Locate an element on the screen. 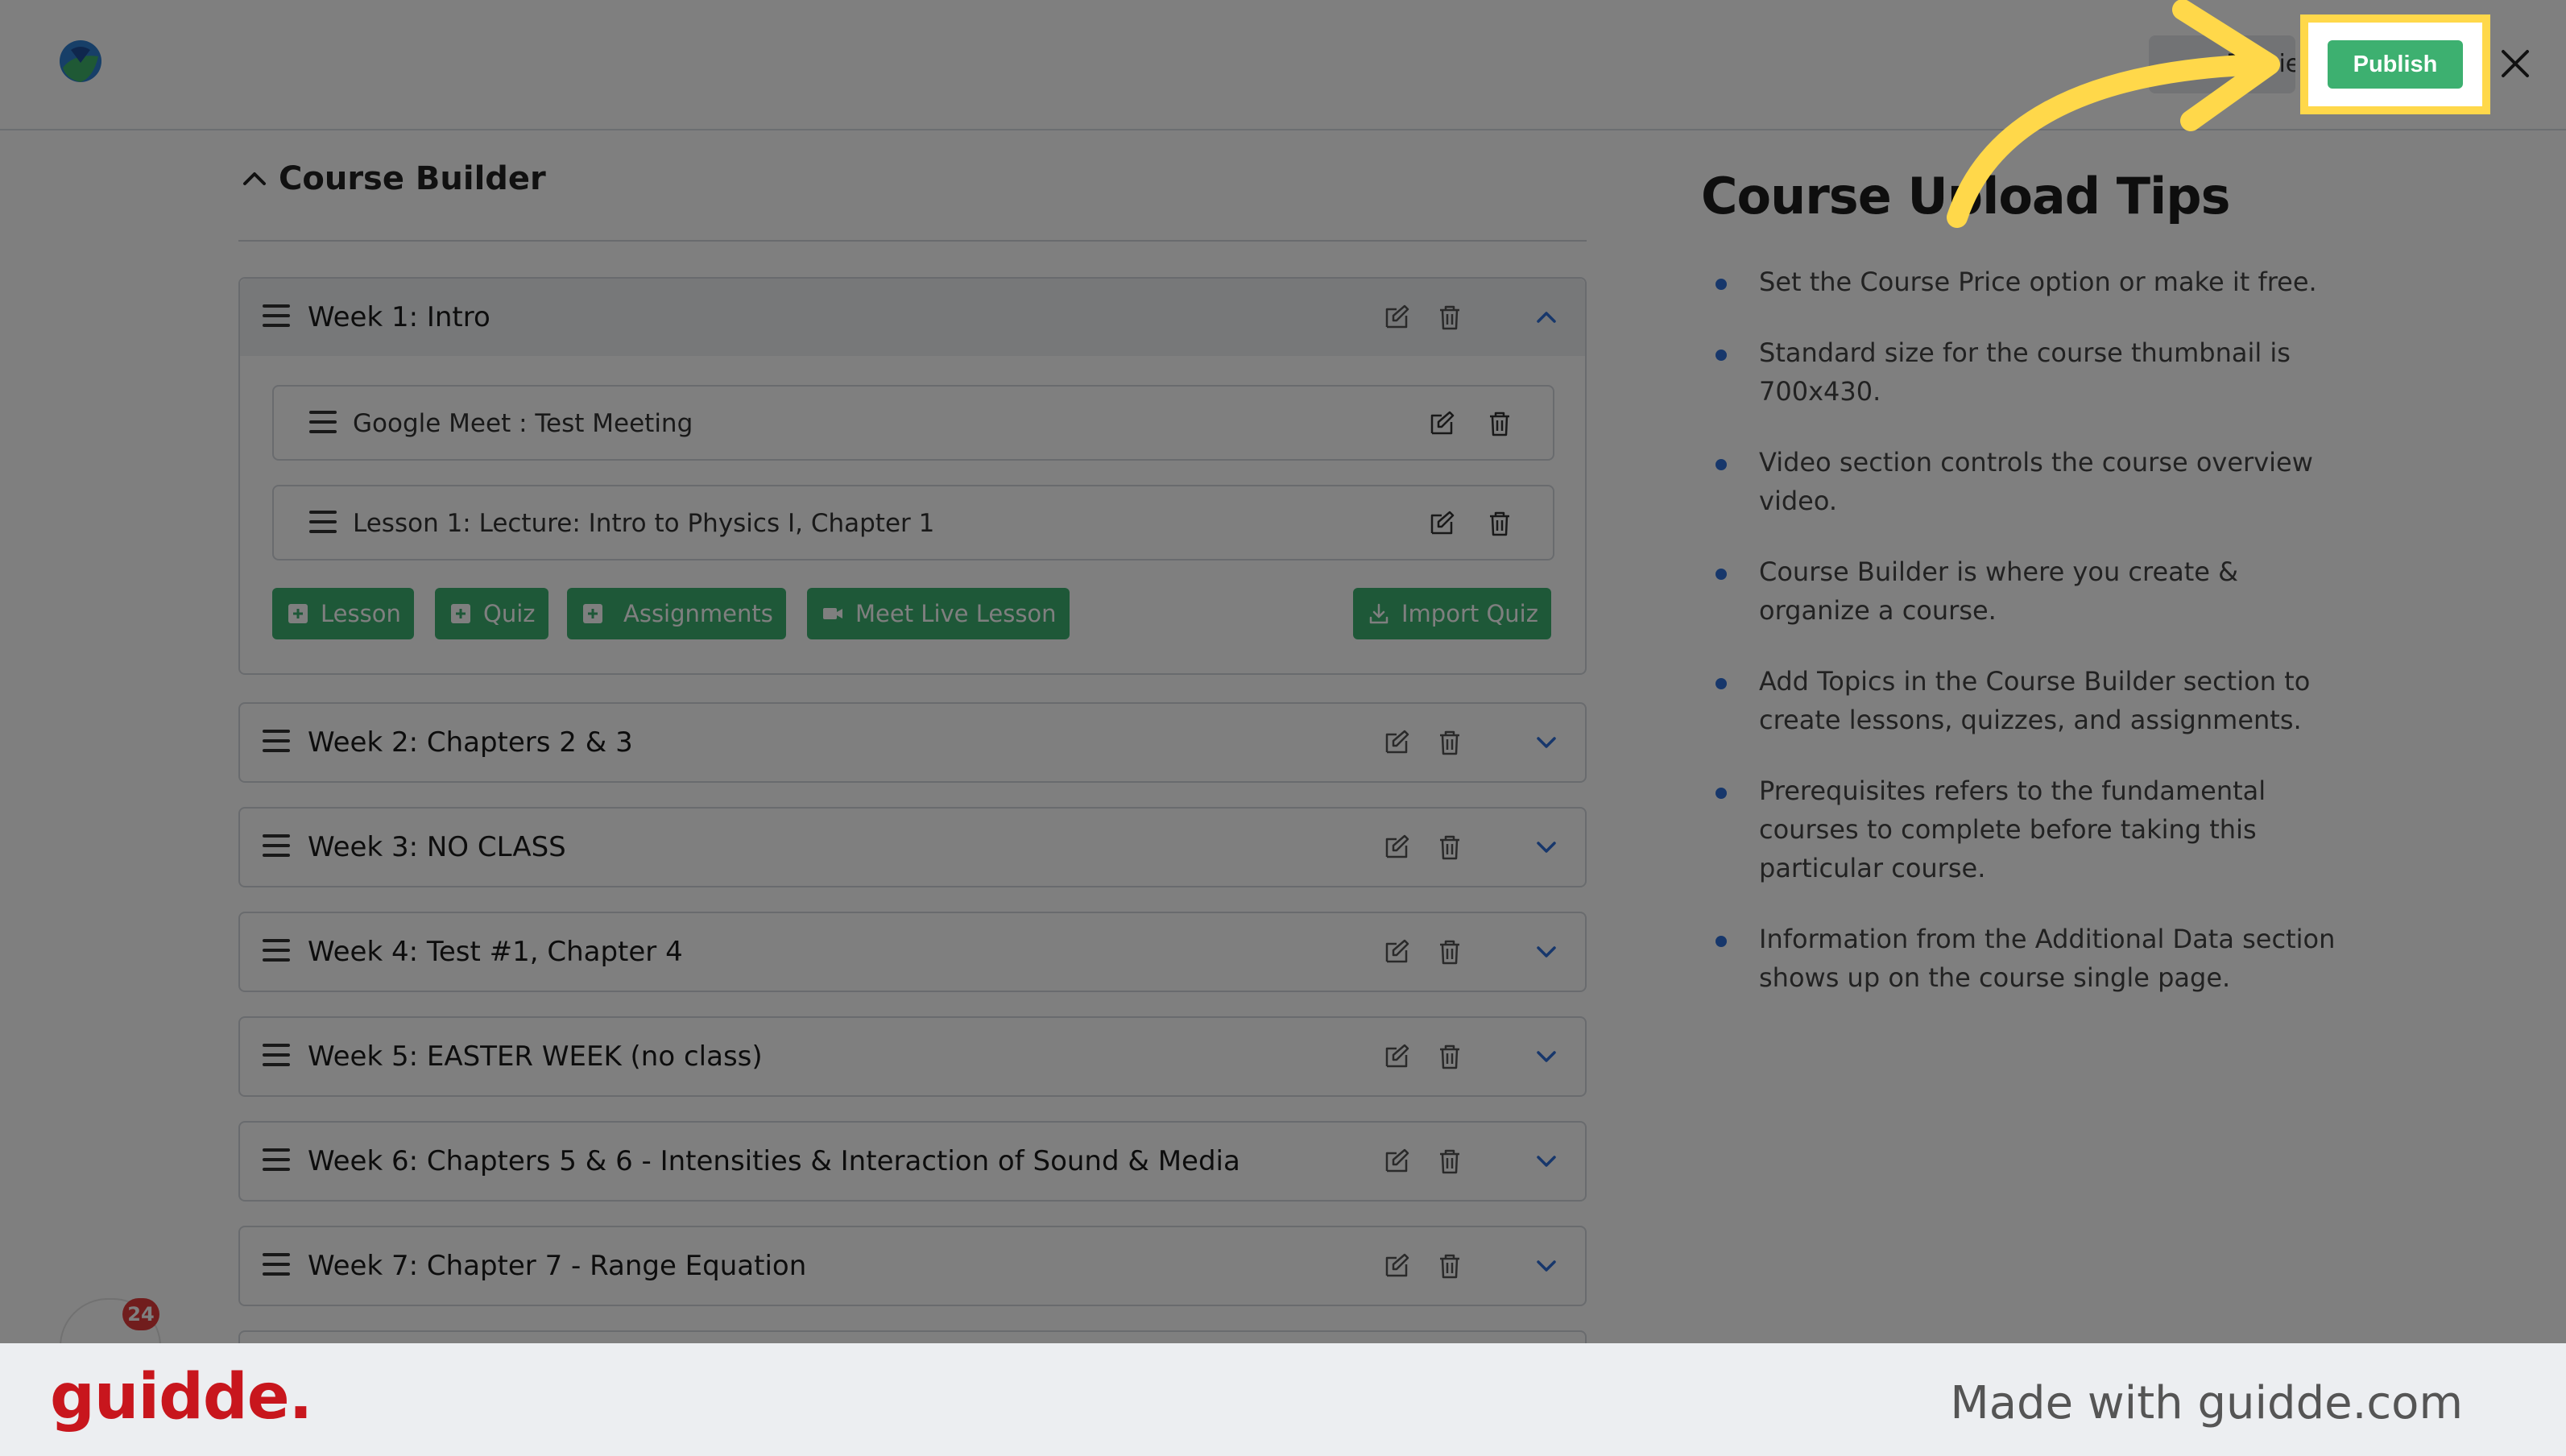 The image size is (2566, 1456). topic-week-3: Week 3: NO CLASS is located at coordinates (912, 847).